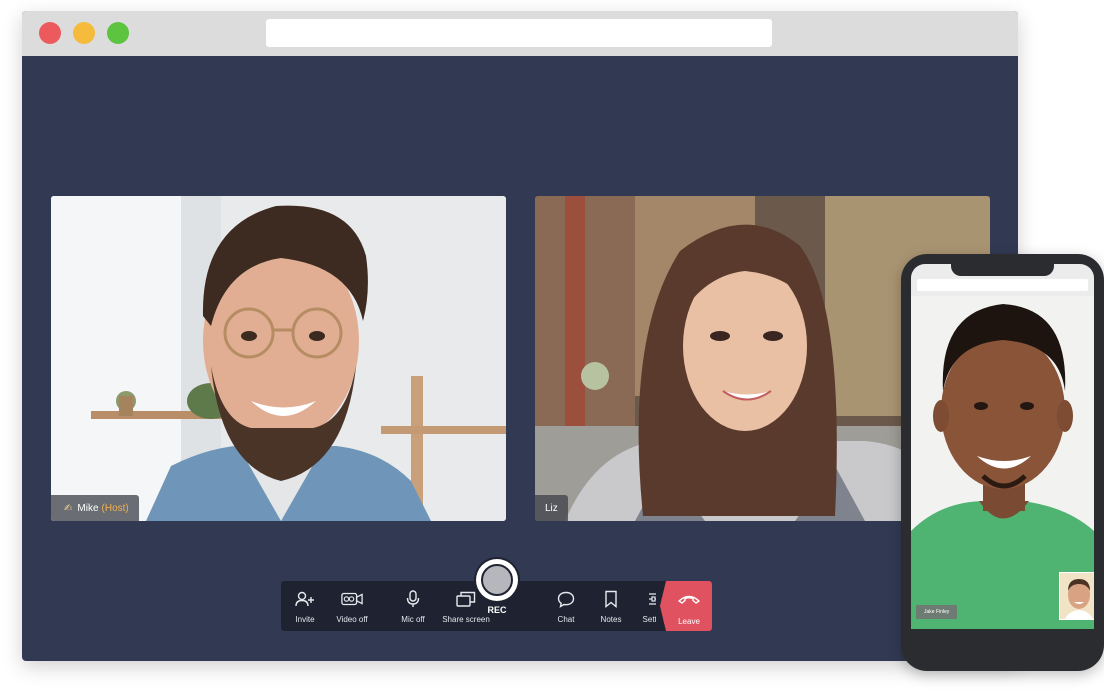 The image size is (1104, 694). What do you see at coordinates (611, 619) in the screenshot?
I see `notes-label: Notes` at bounding box center [611, 619].